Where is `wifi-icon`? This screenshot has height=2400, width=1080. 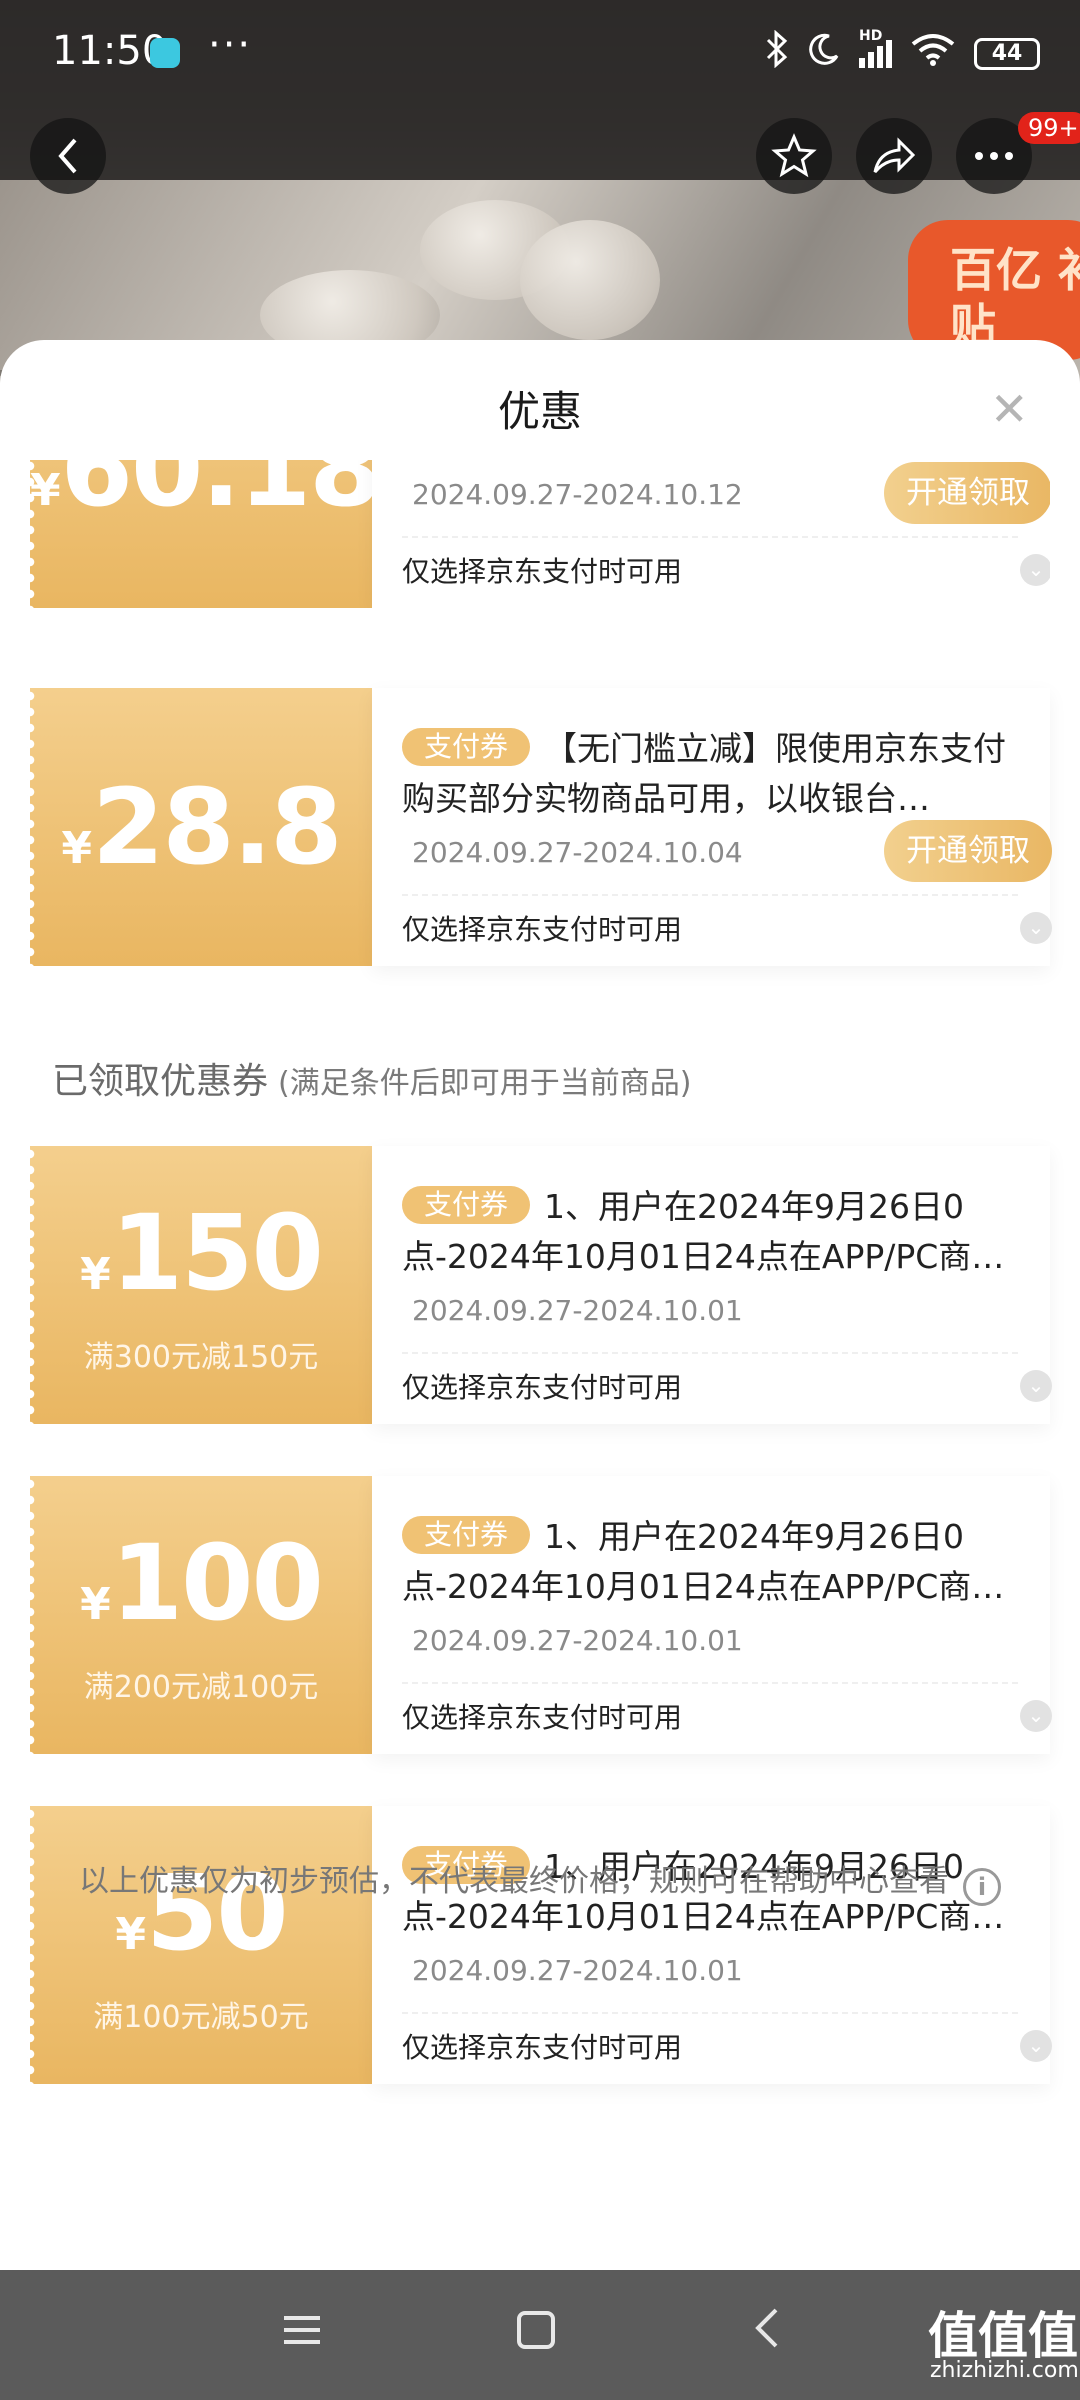
wifi-icon is located at coordinates (933, 53).